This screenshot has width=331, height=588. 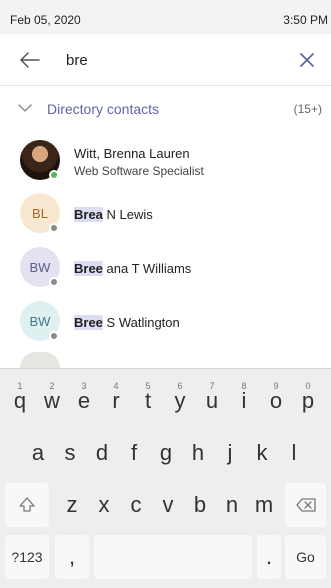 What do you see at coordinates (27, 557) in the screenshot?
I see `symbols-key: ?123` at bounding box center [27, 557].